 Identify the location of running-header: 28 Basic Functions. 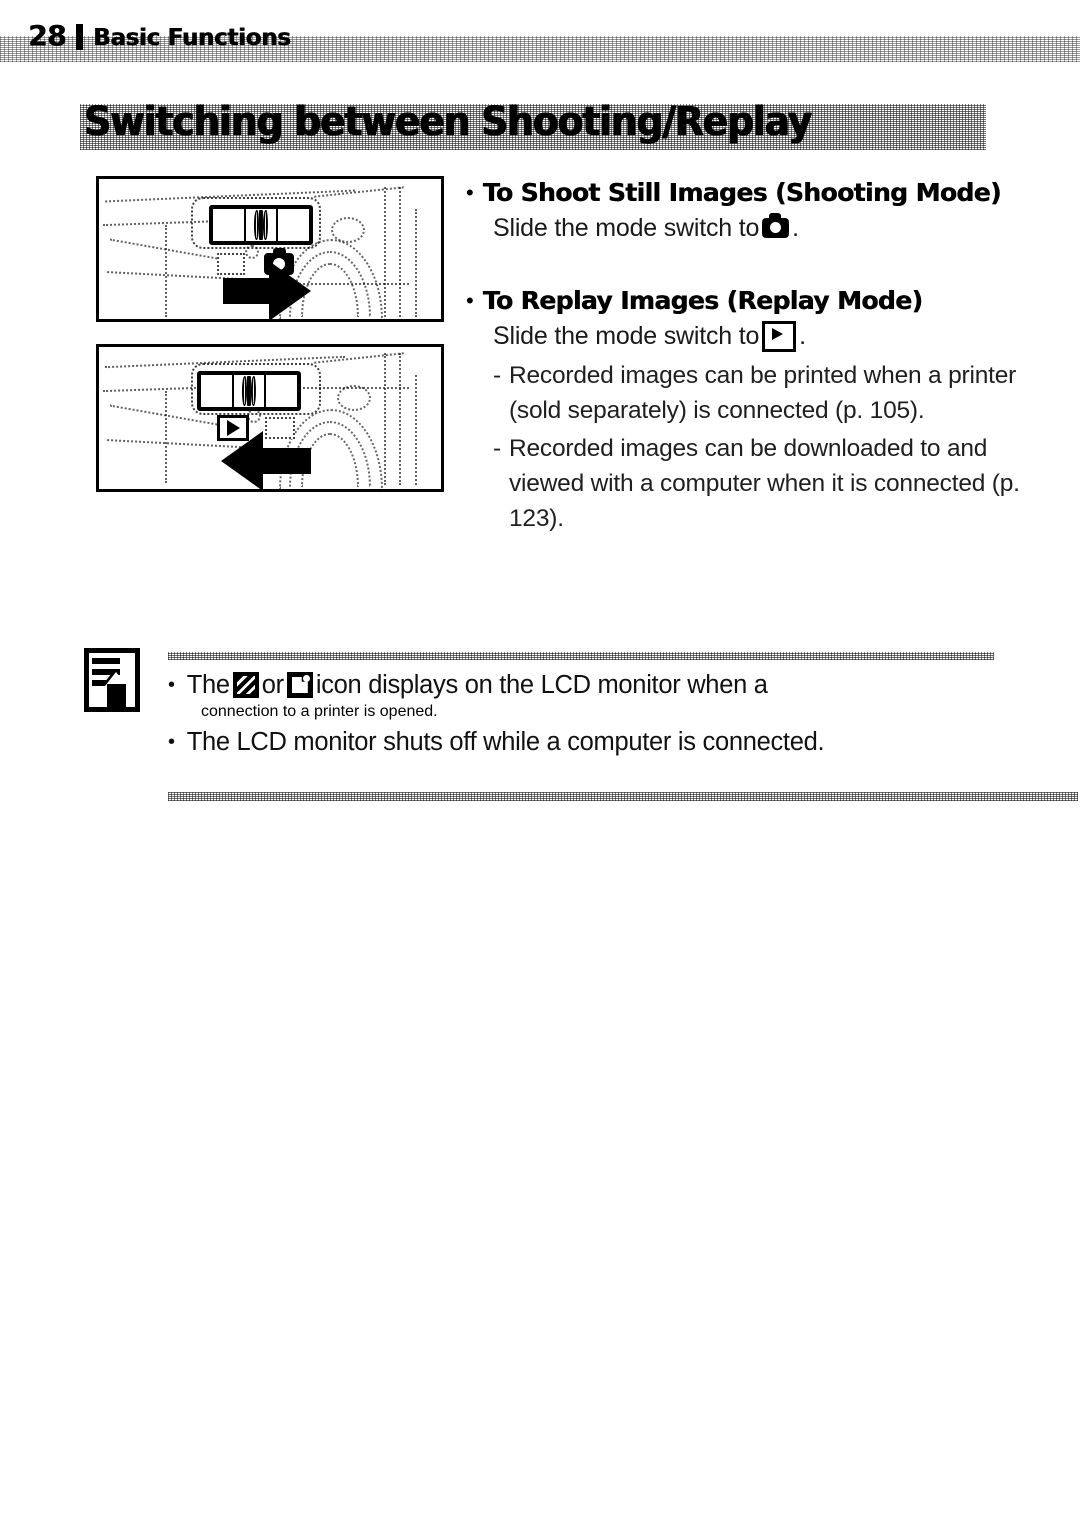
(159, 35).